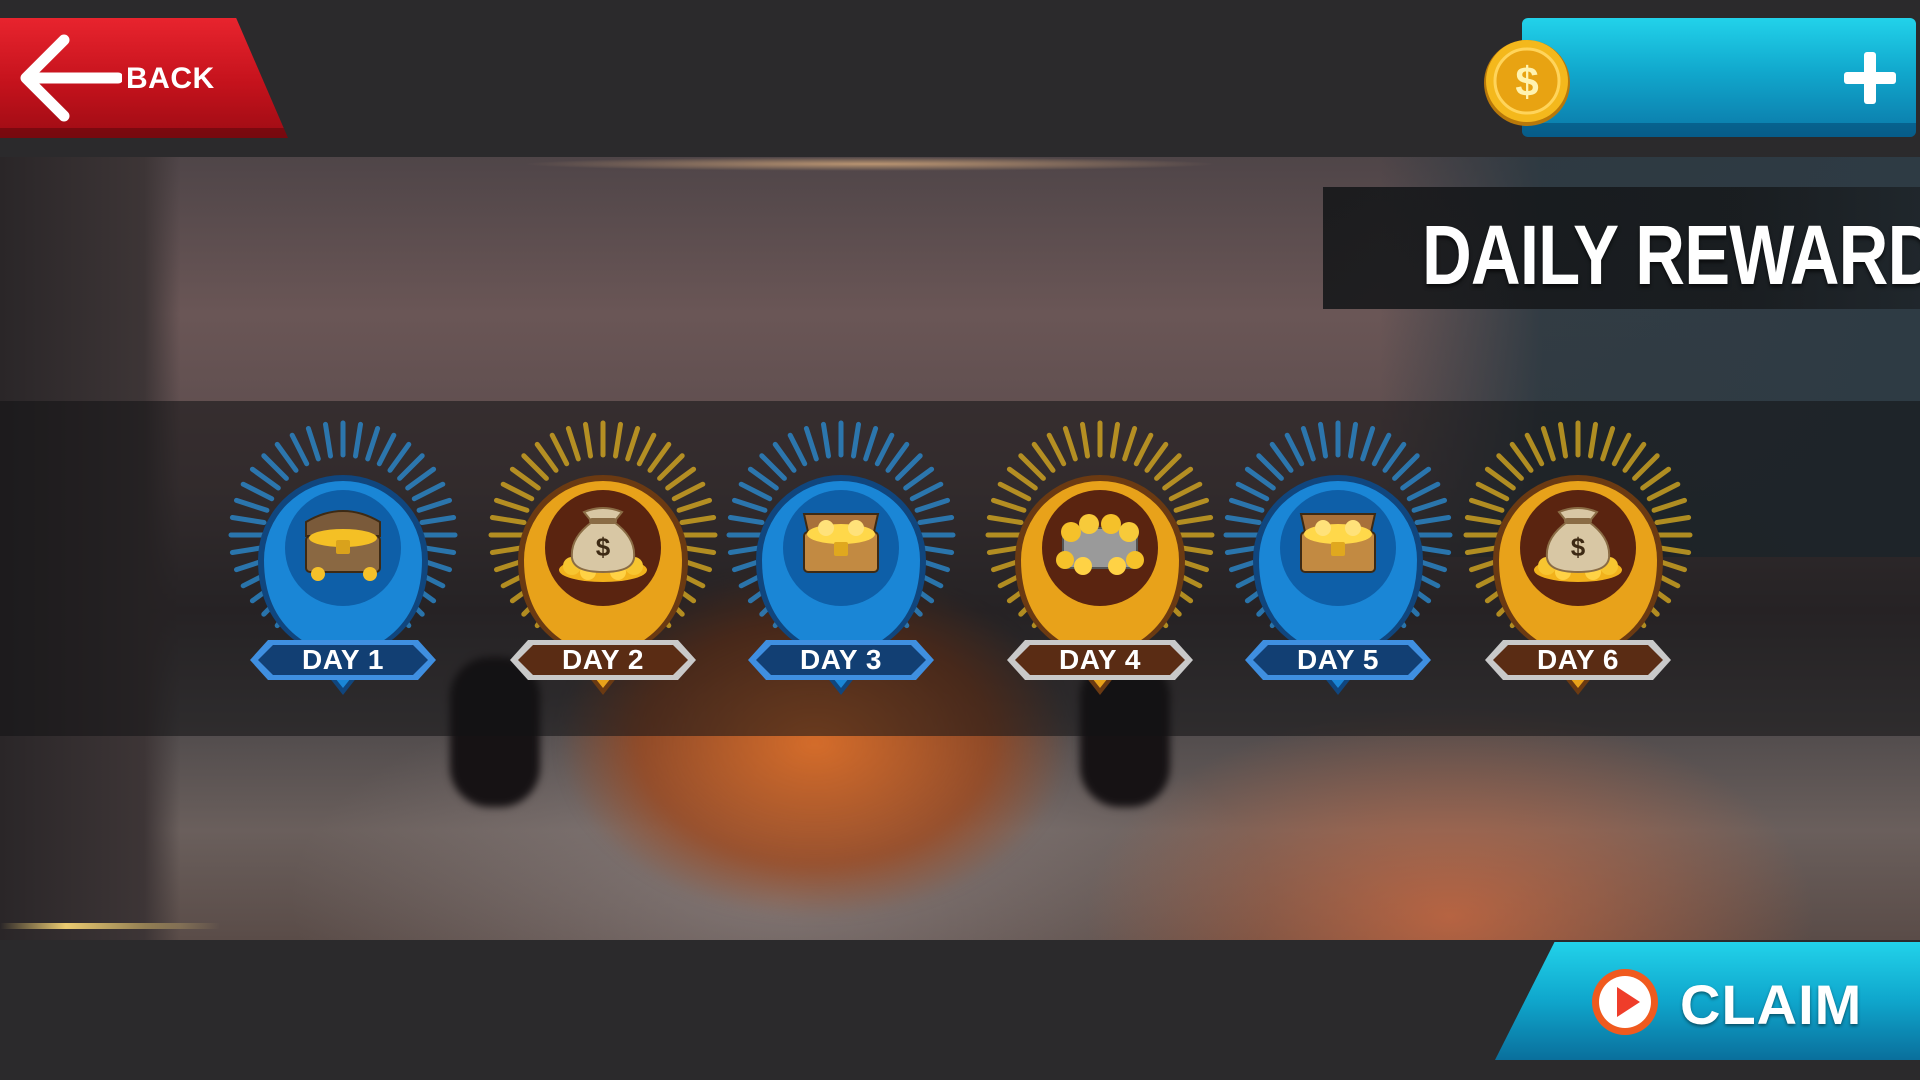 This screenshot has height=1080, width=1920. I want to click on arrow-left-icon, so click(71, 78).